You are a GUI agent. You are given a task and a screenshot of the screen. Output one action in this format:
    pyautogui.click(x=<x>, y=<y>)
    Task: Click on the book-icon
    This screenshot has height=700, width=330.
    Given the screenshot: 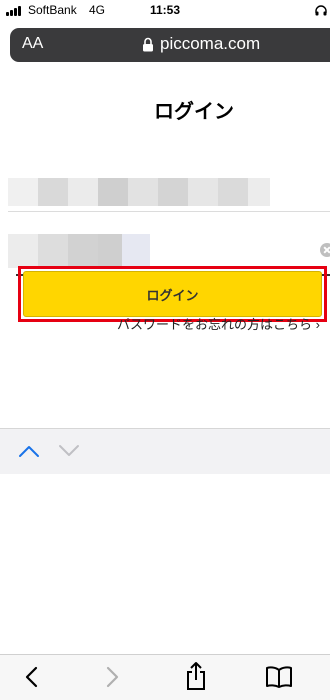 What is the action you would take?
    pyautogui.click(x=279, y=677)
    